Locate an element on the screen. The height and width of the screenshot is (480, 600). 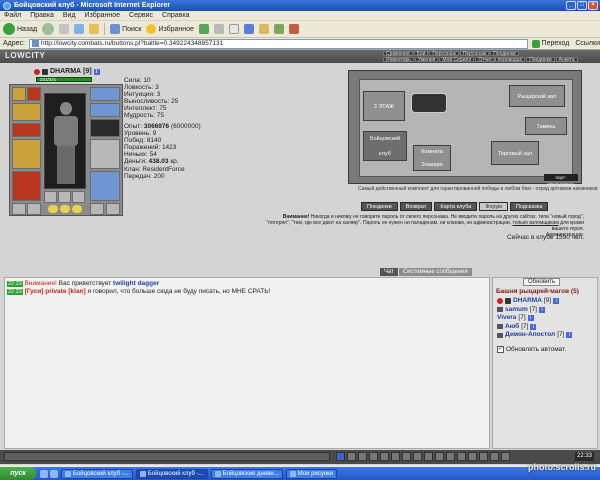
user-name: DHARMA is located at coordinates (527, 301).